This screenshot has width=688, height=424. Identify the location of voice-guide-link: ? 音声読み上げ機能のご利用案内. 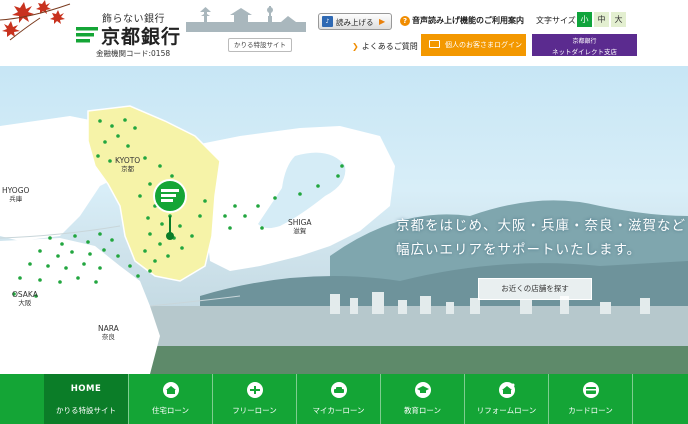
(462, 20).